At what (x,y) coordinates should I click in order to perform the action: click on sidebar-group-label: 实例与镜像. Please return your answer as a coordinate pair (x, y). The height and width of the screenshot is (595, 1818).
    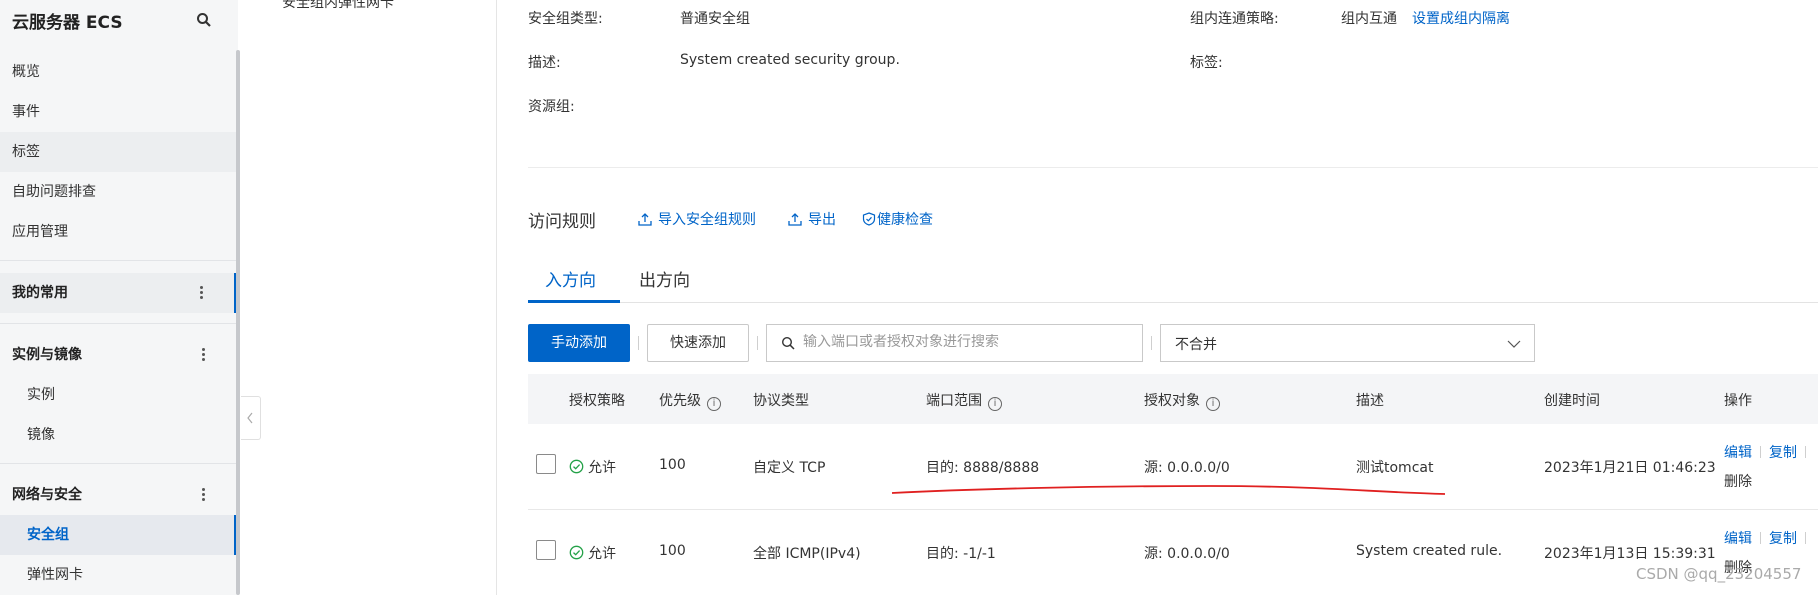
    Looking at the image, I should click on (47, 355).